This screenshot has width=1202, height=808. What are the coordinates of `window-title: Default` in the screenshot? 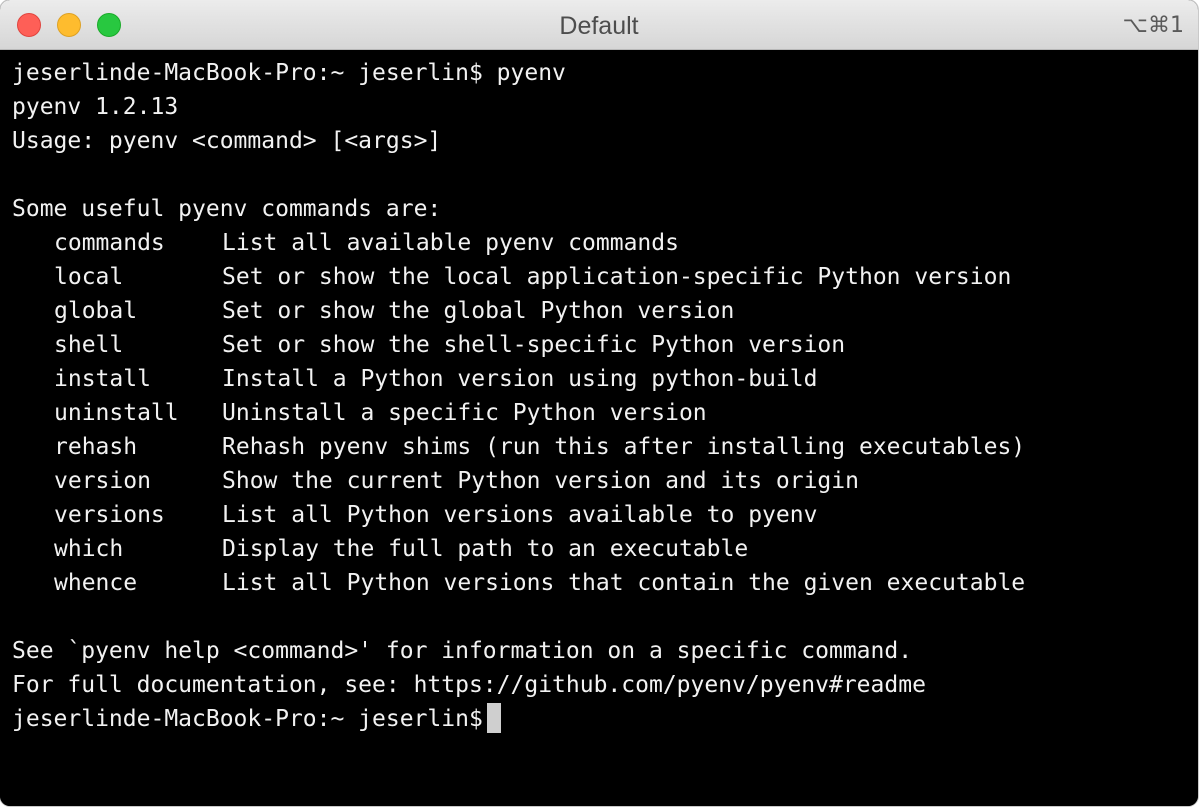 It's located at (599, 26).